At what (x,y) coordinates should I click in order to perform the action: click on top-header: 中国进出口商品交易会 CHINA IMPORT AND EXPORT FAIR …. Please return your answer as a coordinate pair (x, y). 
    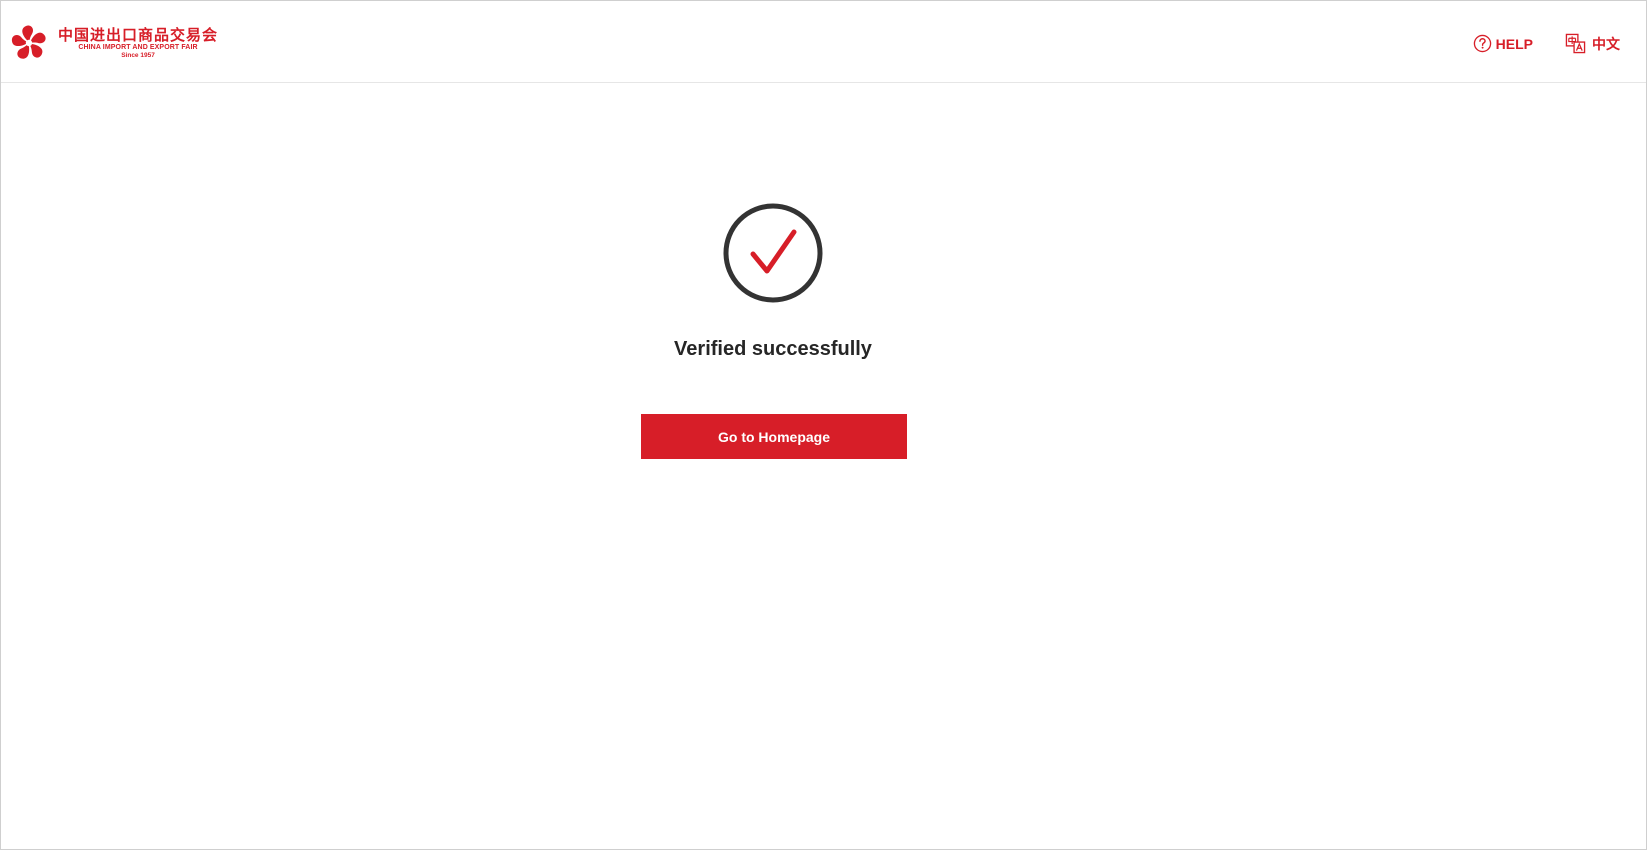
    Looking at the image, I should click on (823, 42).